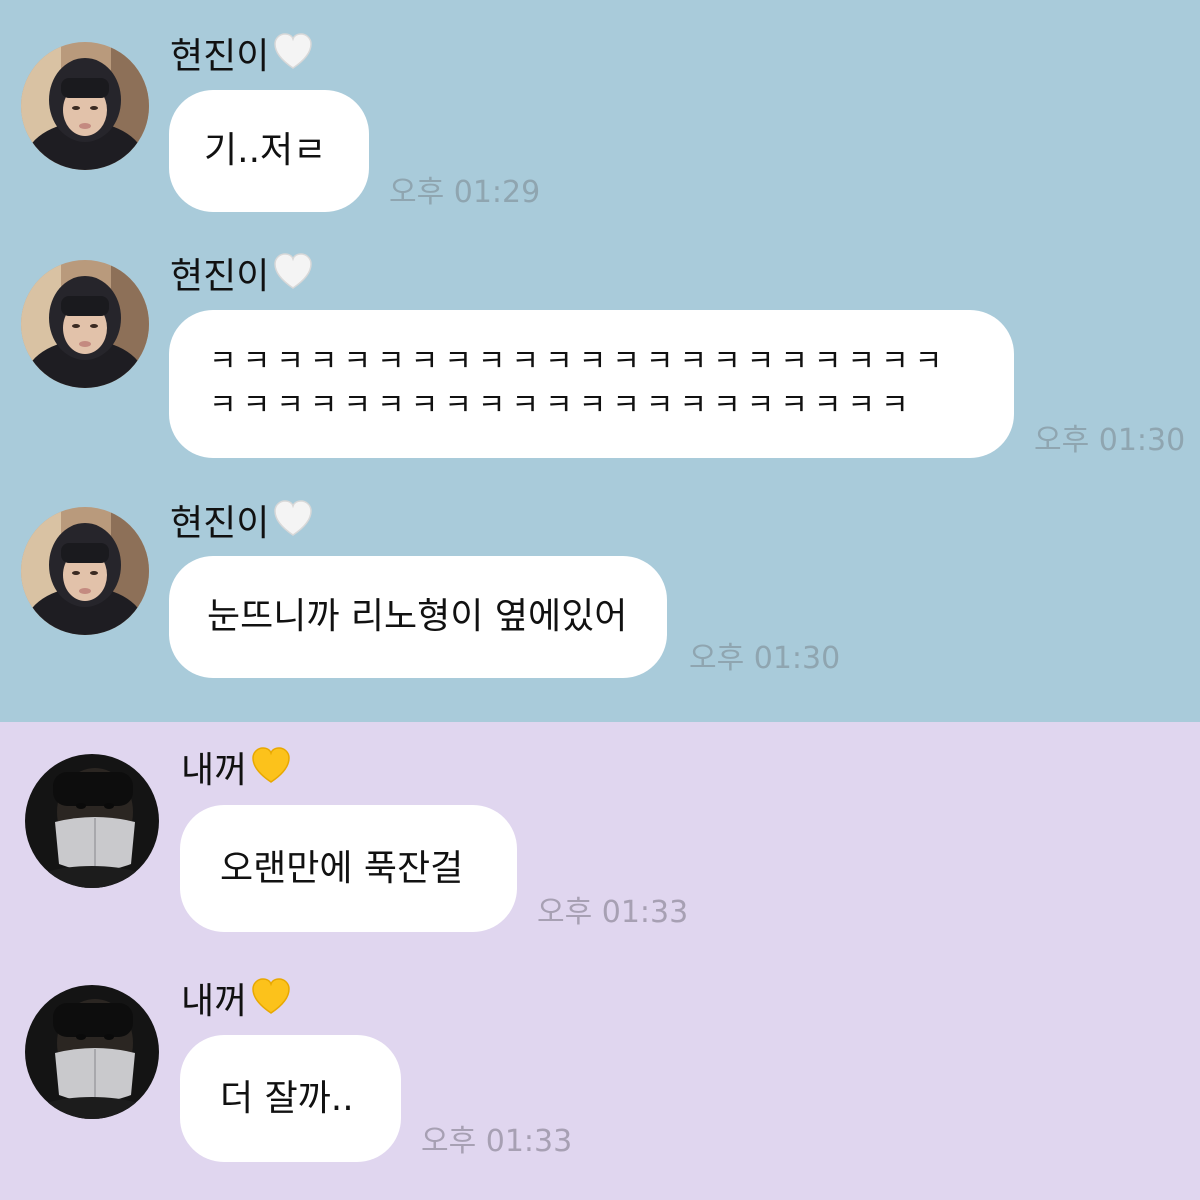 Image resolution: width=1200 pixels, height=1200 pixels. What do you see at coordinates (348, 868) in the screenshot?
I see `message-bubble: 오랜만에 푹잔걸` at bounding box center [348, 868].